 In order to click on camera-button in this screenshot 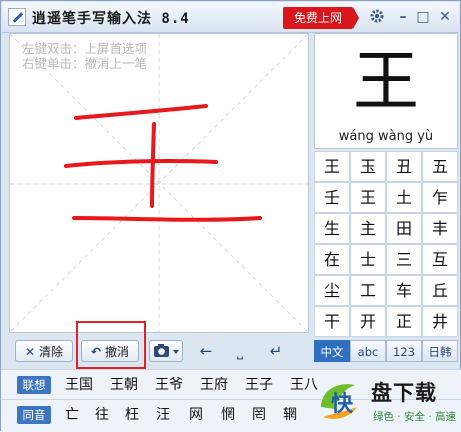, I will do `click(166, 351)`.